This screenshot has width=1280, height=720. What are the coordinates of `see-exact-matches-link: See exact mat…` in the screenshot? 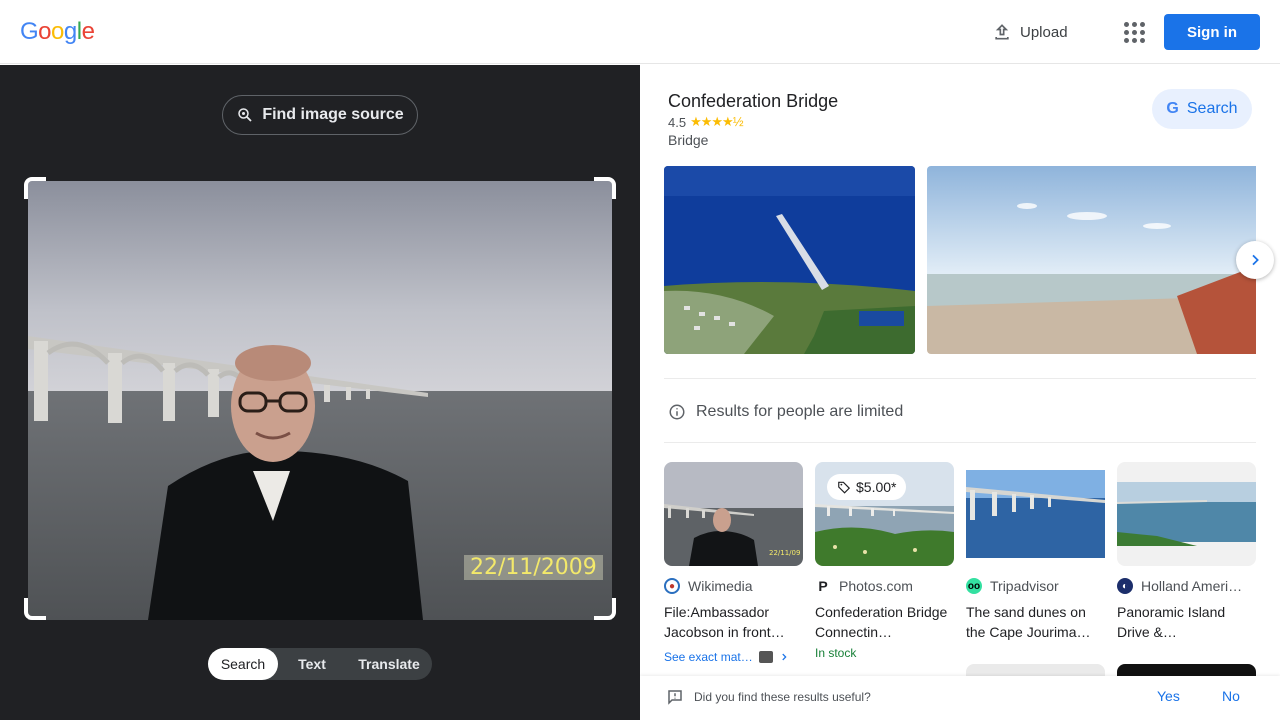 It's located at (733, 657).